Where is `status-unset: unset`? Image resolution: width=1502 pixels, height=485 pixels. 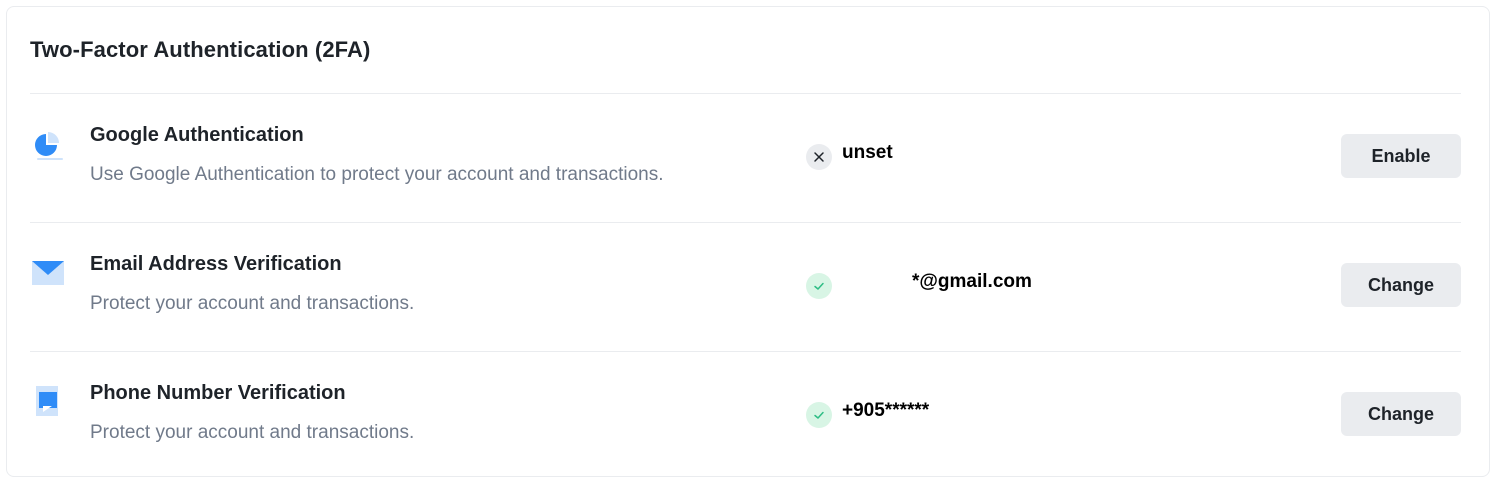 status-unset: unset is located at coordinates (849, 156).